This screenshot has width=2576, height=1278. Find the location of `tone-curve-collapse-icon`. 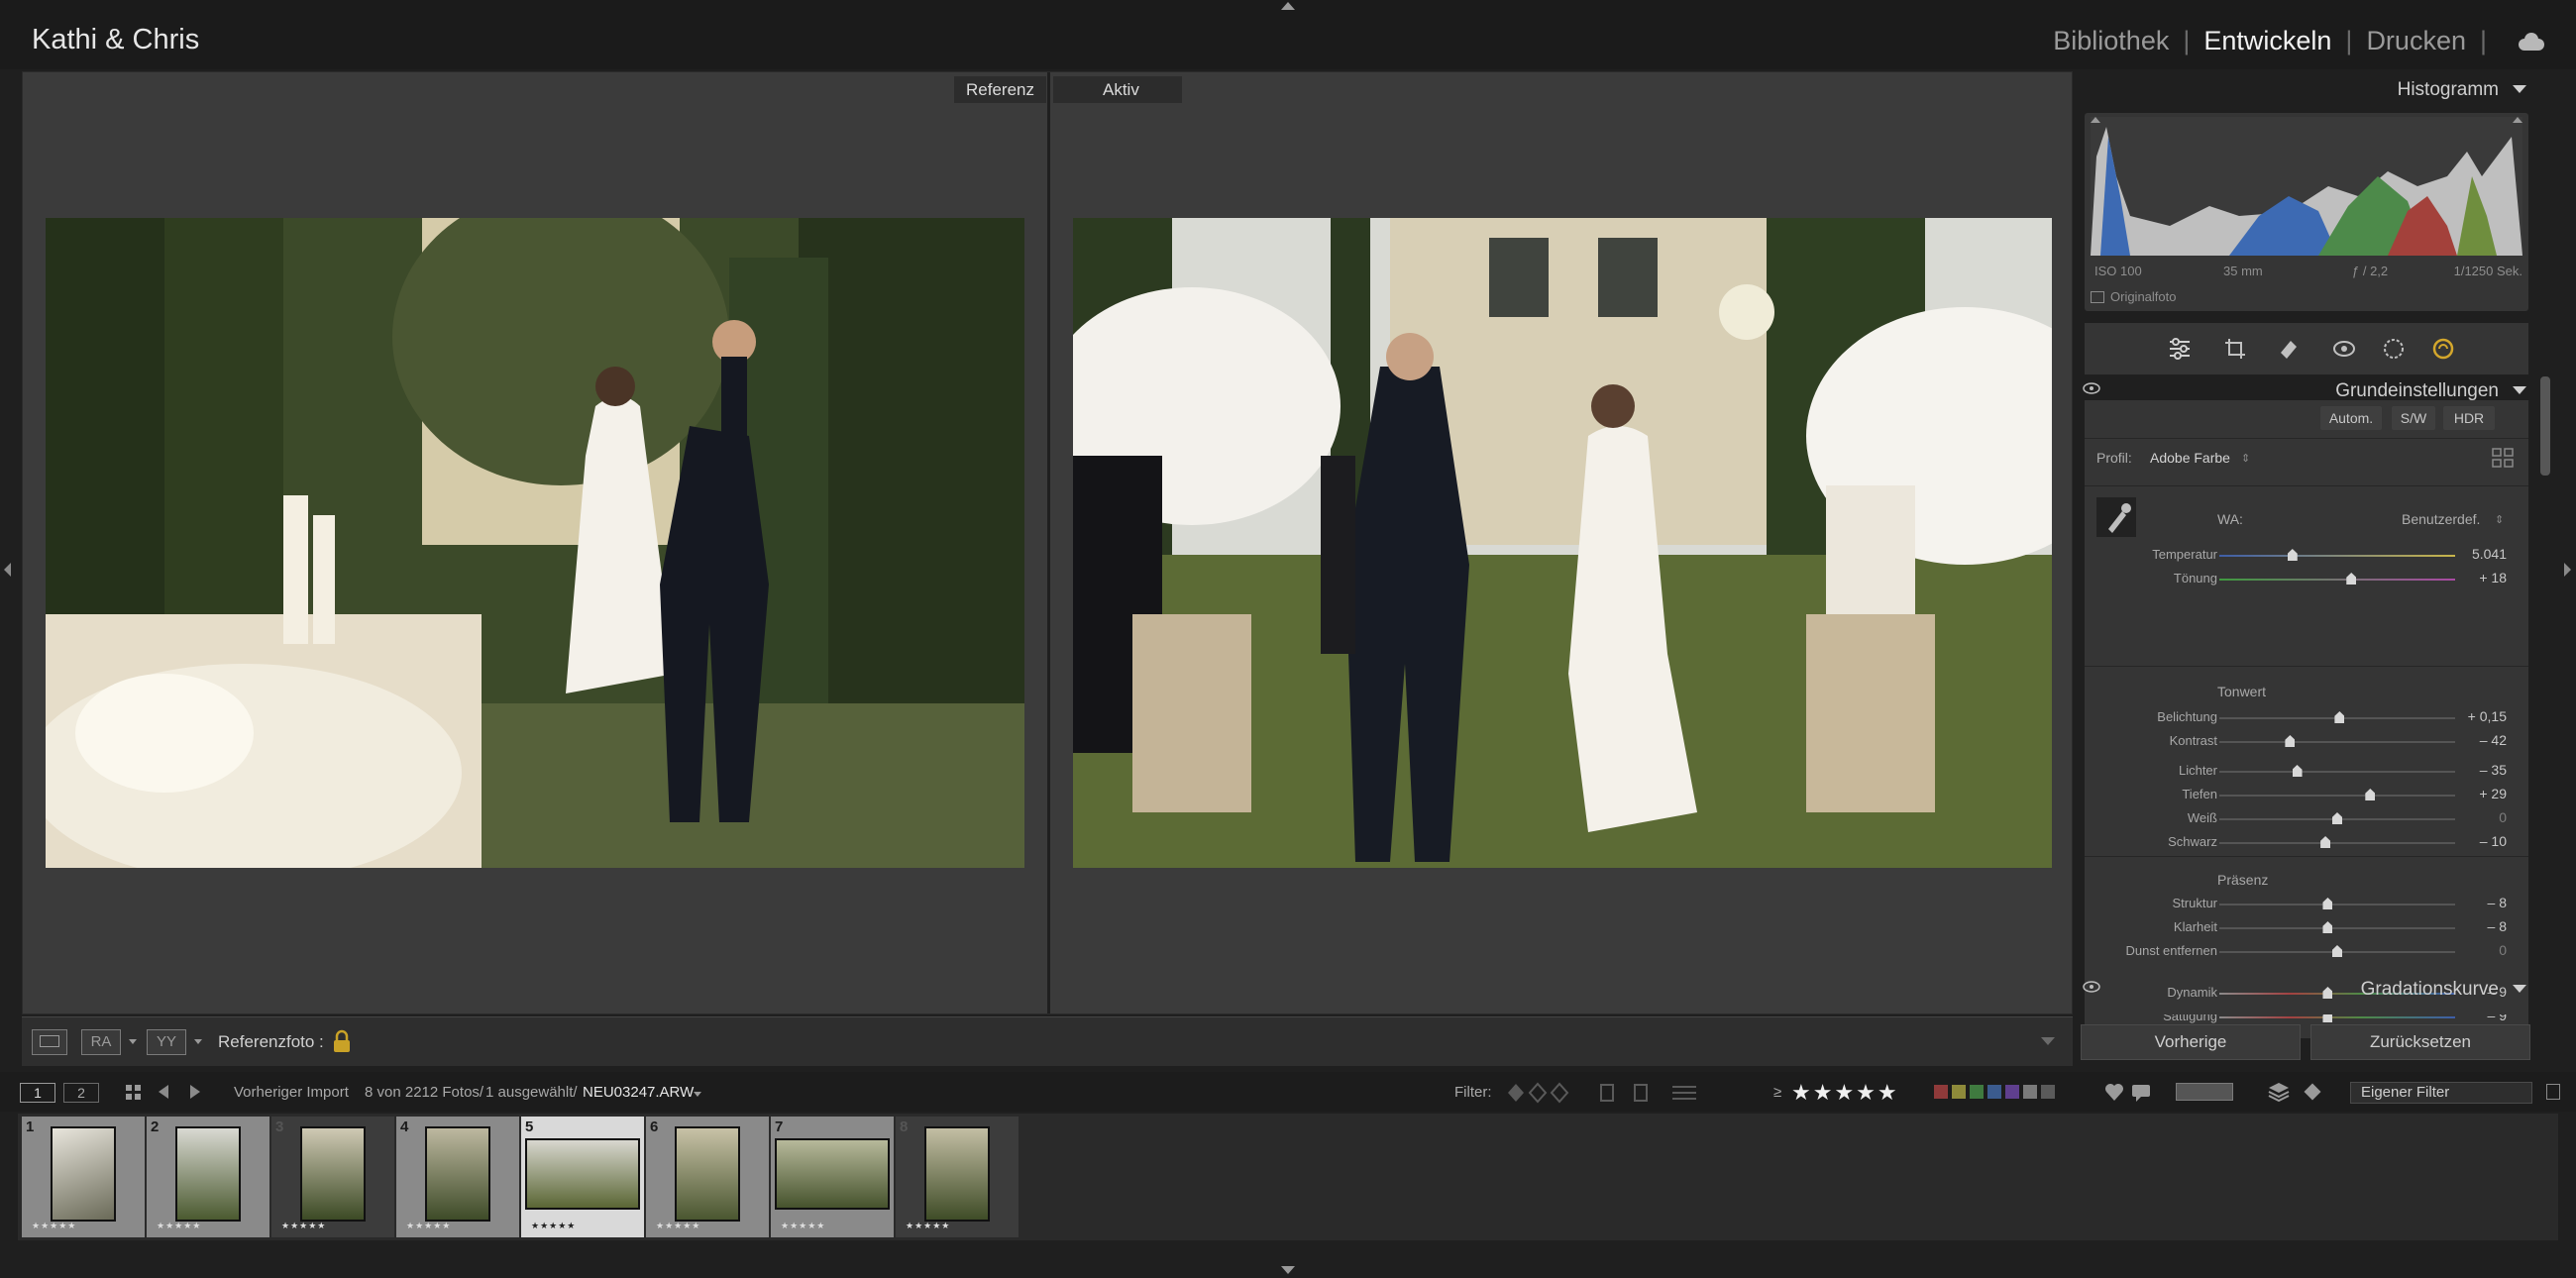

tone-curve-collapse-icon is located at coordinates (2520, 989).